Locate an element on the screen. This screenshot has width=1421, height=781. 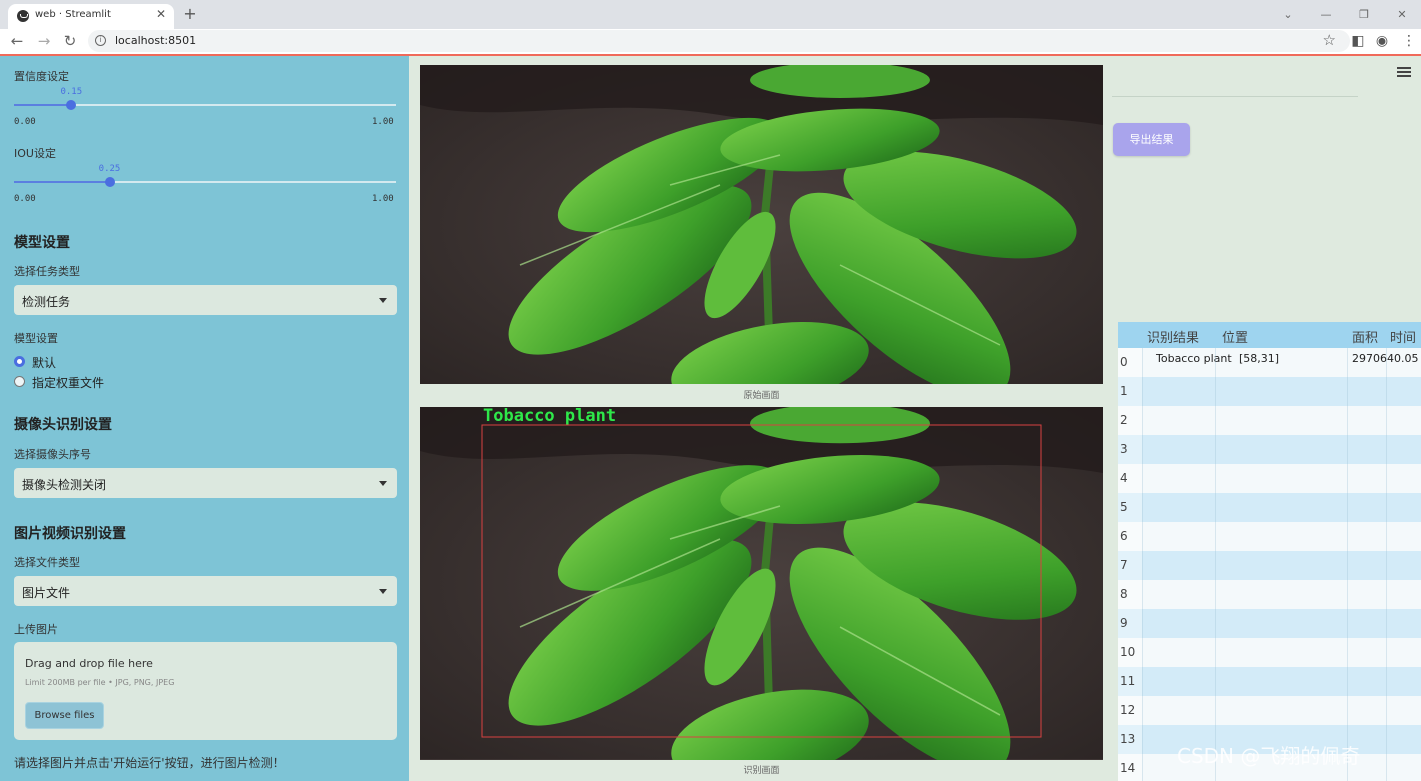
browser-tab: web · Streamlit ✕ is located at coordinates (91, 16).